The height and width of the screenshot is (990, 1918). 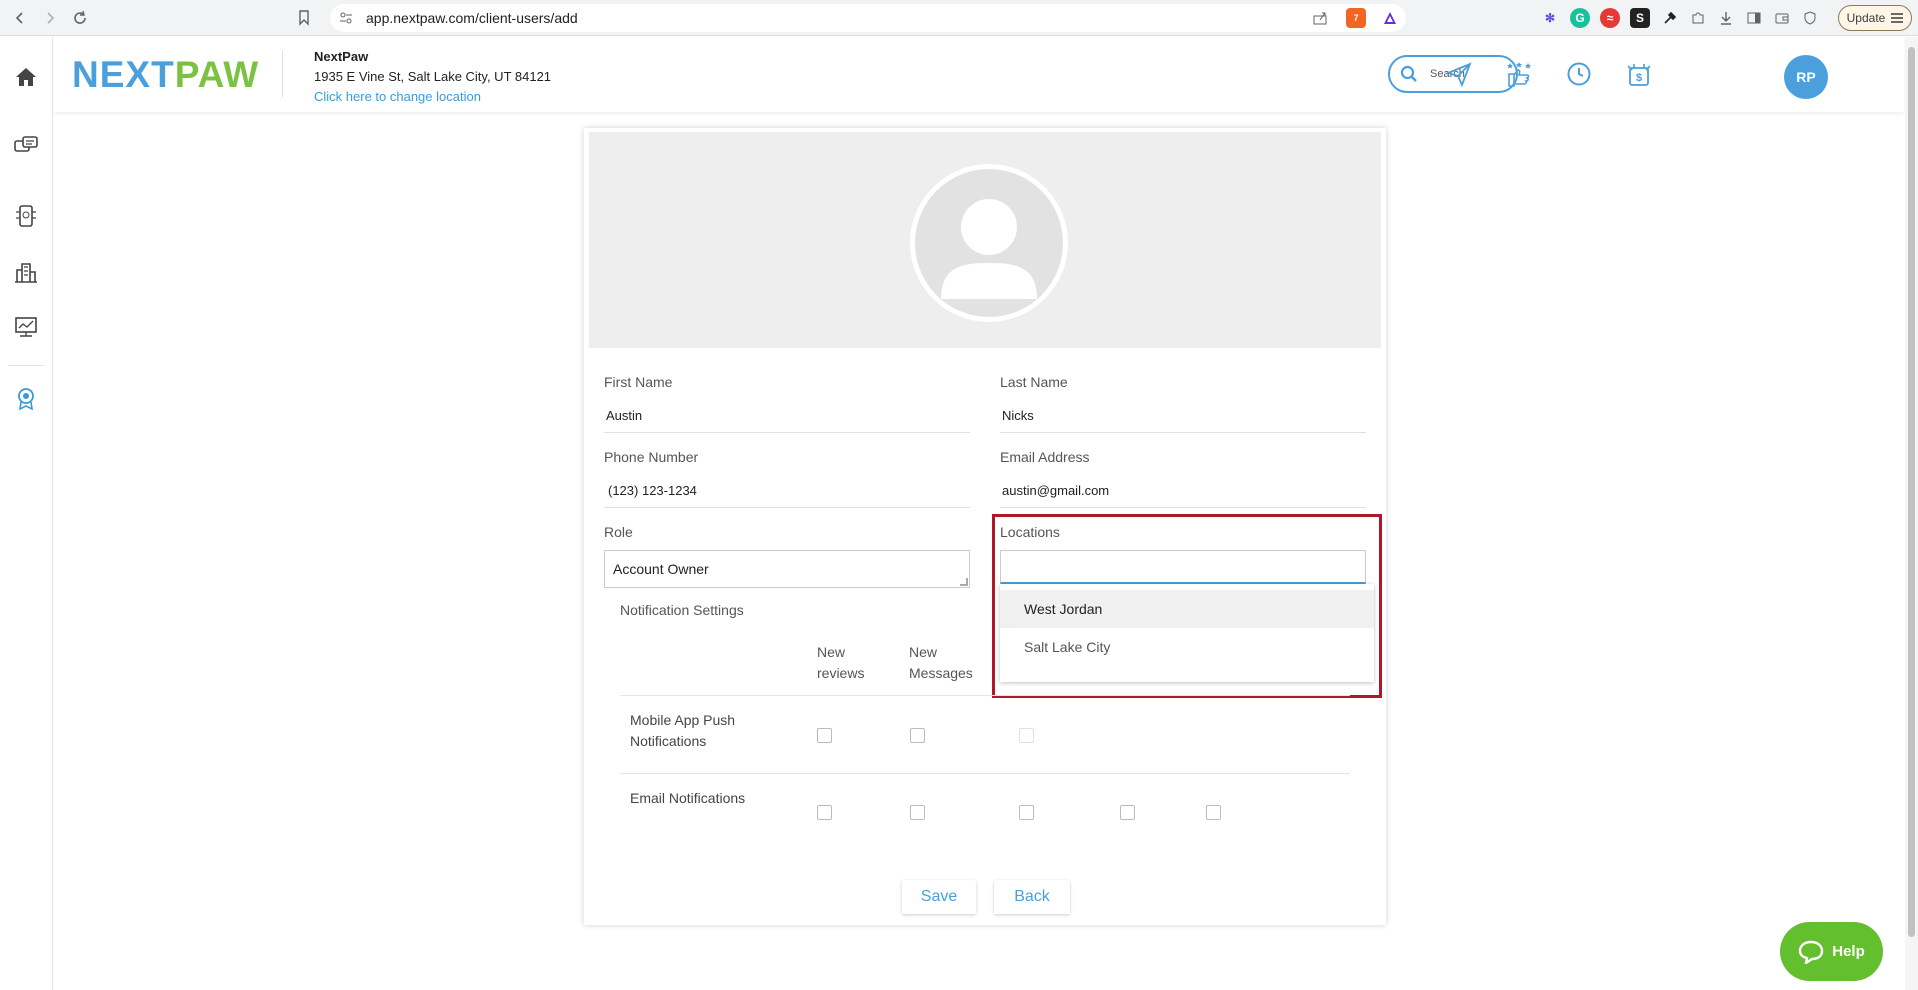 What do you see at coordinates (1579, 74) in the screenshot?
I see `clock-icon` at bounding box center [1579, 74].